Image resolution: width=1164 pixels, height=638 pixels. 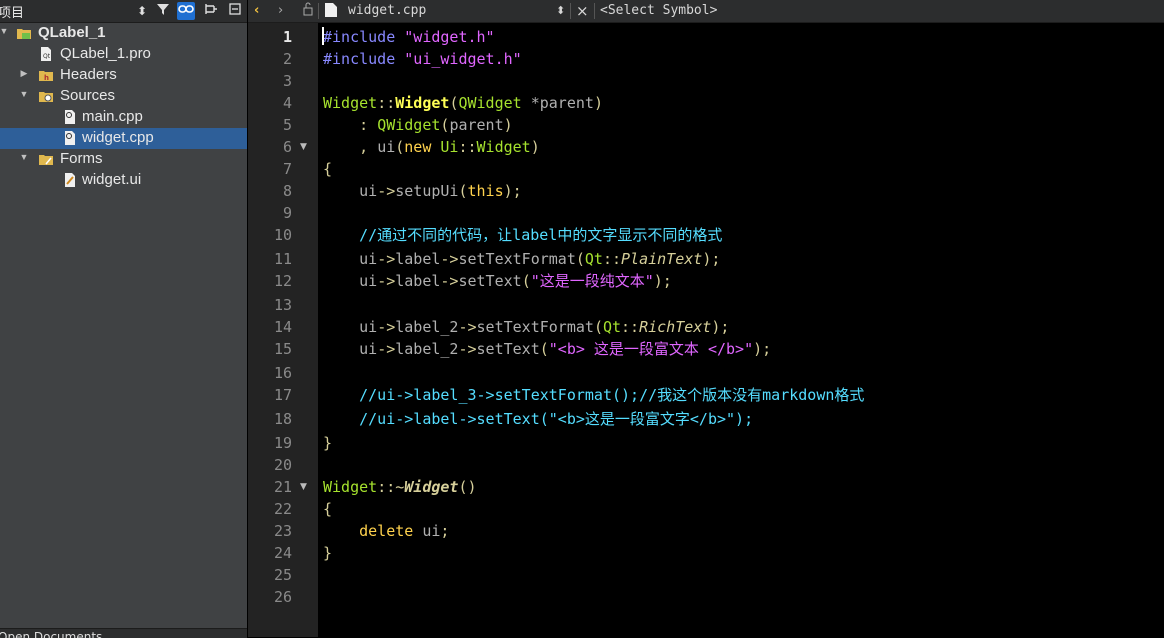 I want to click on tree-item-main-cpp: main.cpp, so click(x=123, y=117).